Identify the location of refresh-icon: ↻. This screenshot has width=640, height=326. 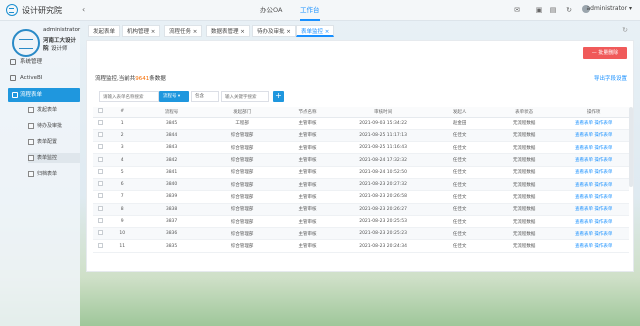
(569, 10).